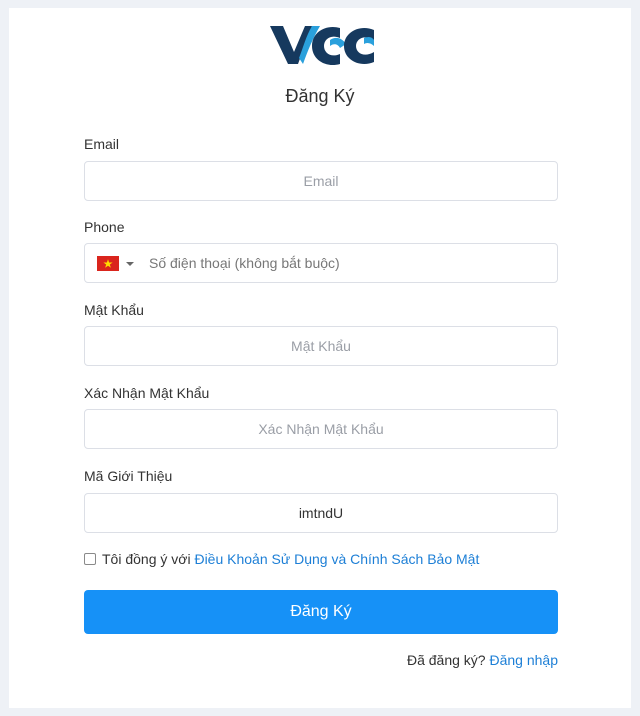  Describe the element at coordinates (128, 476) in the screenshot. I see `referral-code-label: Mã Giới Thiệu` at that location.